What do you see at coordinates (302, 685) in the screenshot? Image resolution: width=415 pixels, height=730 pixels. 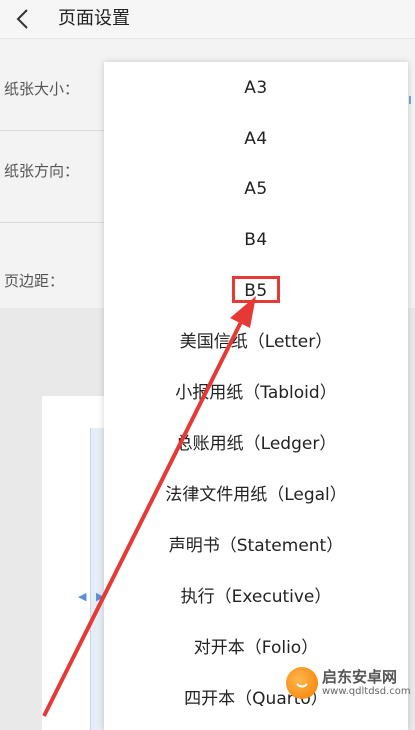 I see `smile-icon` at bounding box center [302, 685].